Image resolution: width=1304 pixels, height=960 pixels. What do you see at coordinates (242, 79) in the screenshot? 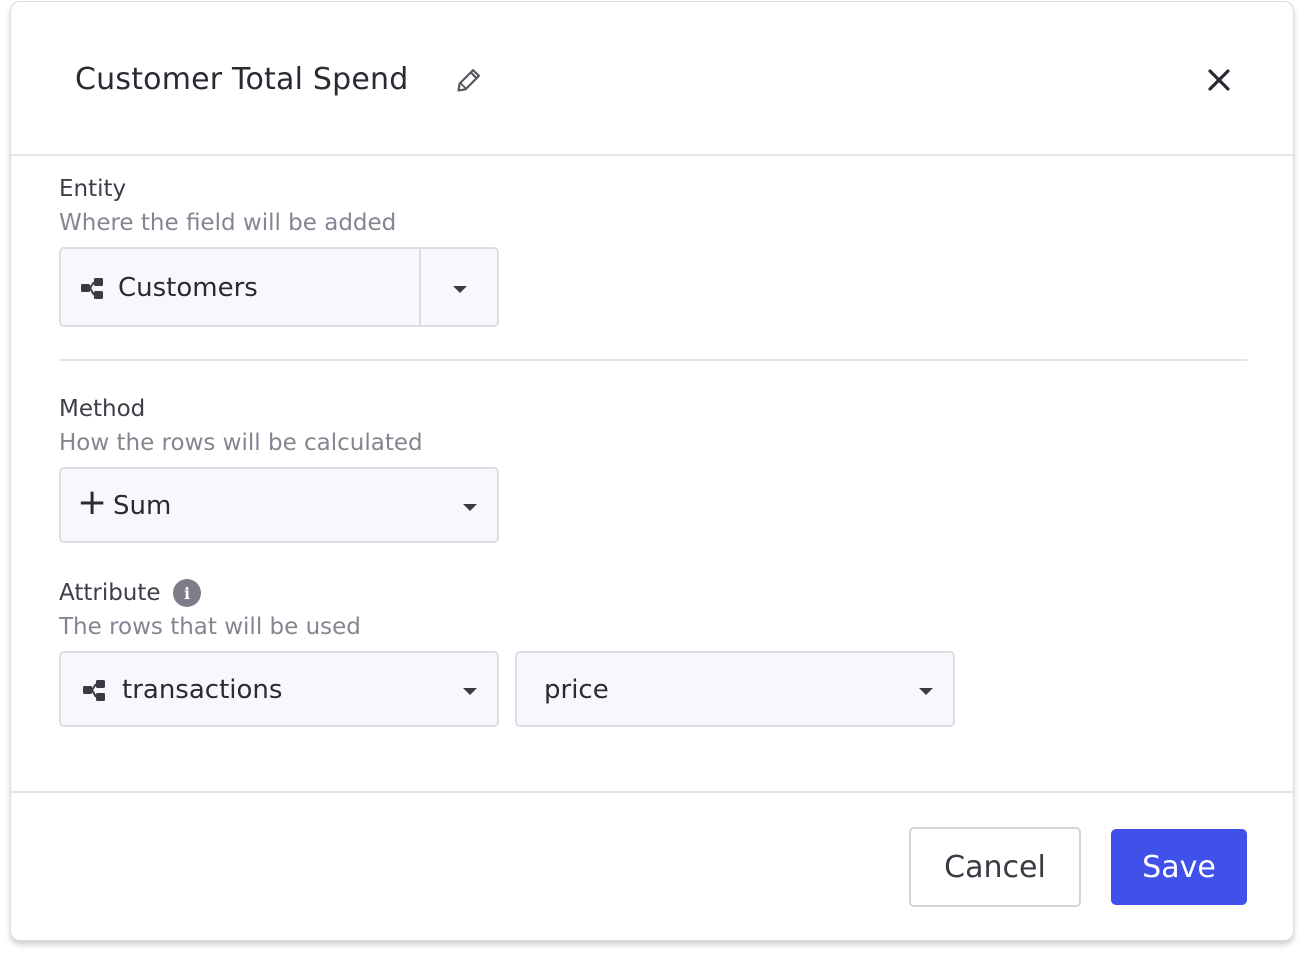
I see `modal-title: Customer Total Spend` at bounding box center [242, 79].